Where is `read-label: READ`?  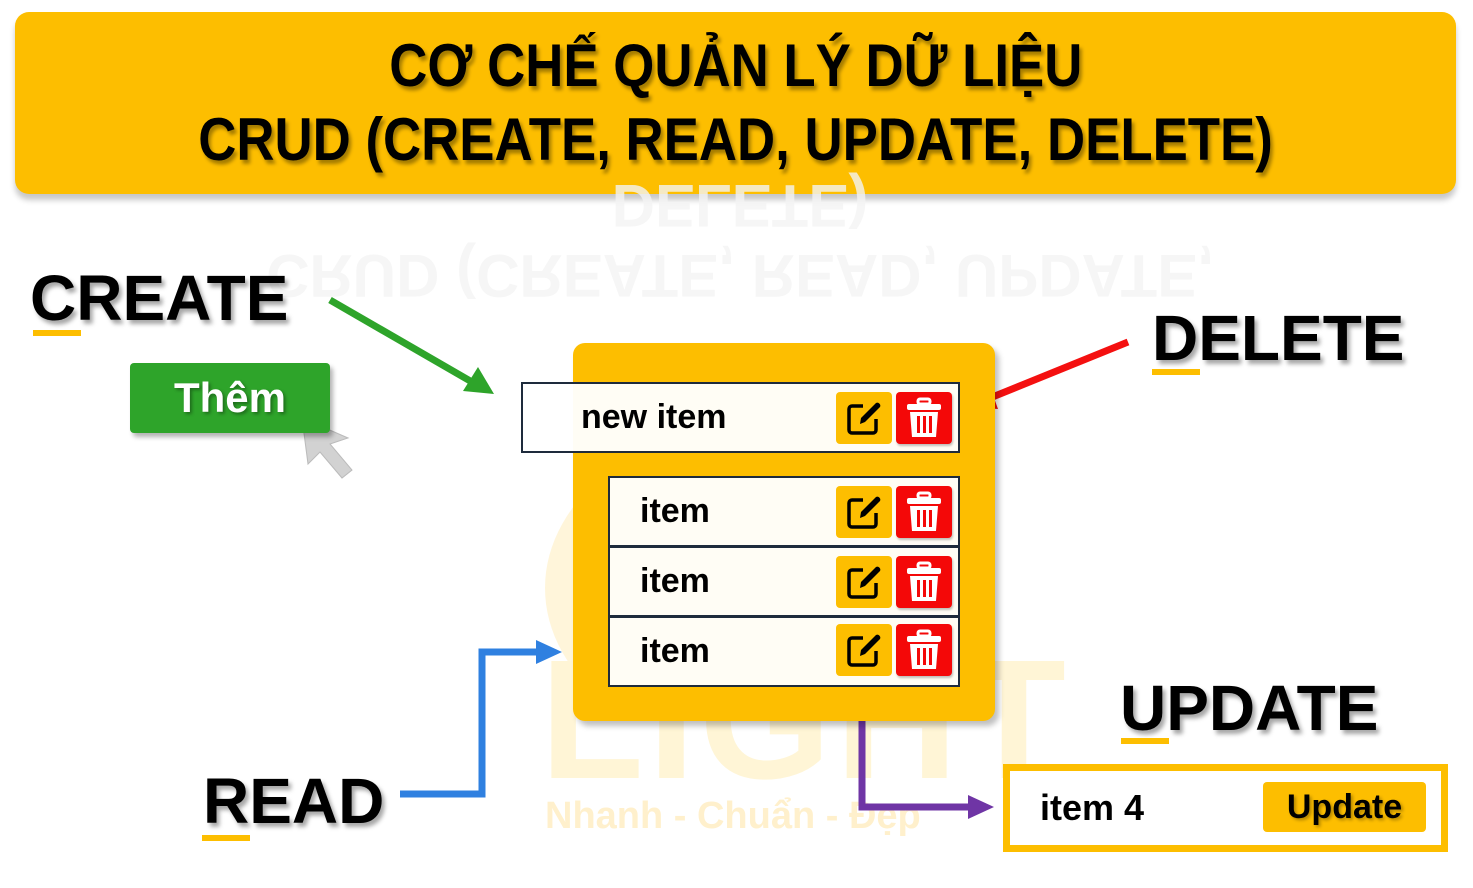
read-label: READ is located at coordinates (294, 801).